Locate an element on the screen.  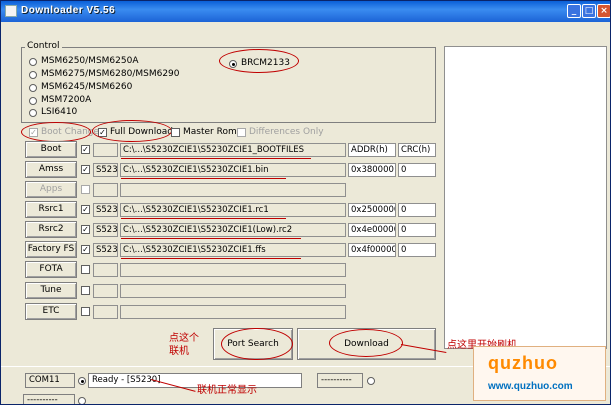
apps-path is located at coordinates (233, 190).